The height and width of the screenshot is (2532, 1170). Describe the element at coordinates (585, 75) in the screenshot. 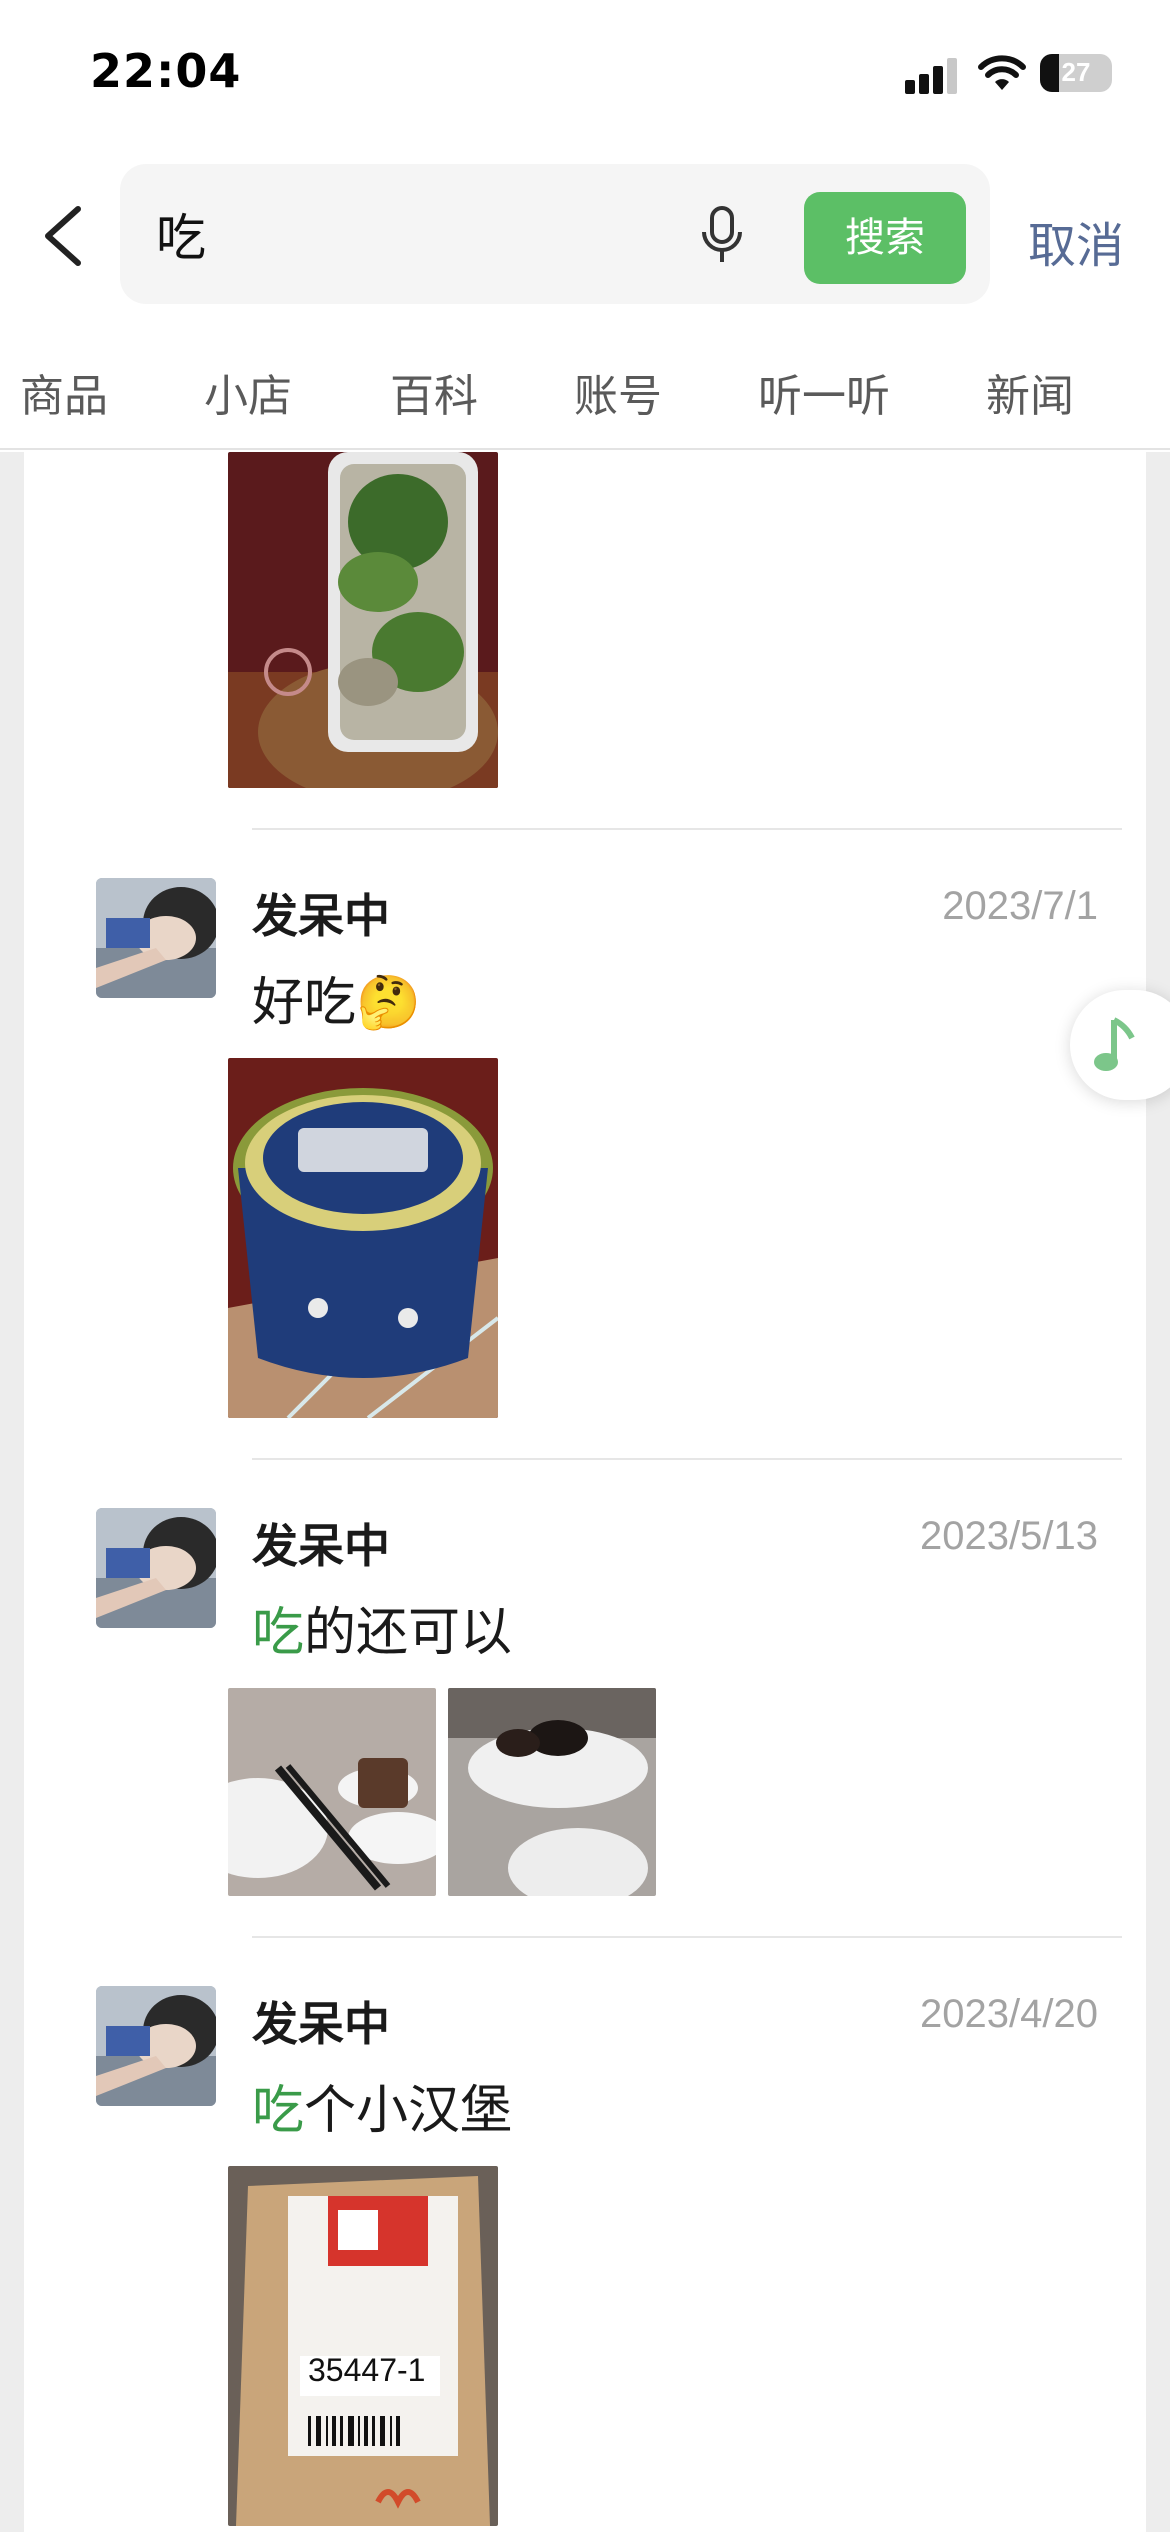

I see `status-bar: 22:04 27` at that location.